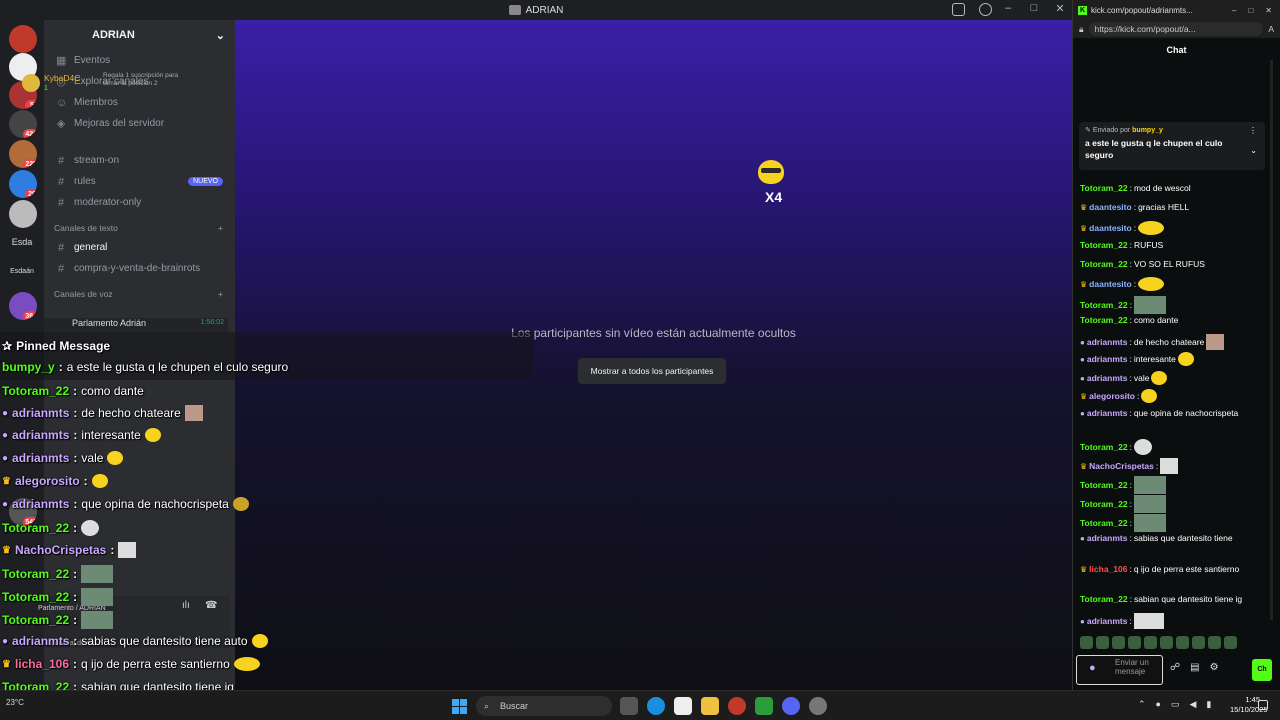  Describe the element at coordinates (62, 78) in the screenshot. I see `gifter-name: KybaD4C` at that location.